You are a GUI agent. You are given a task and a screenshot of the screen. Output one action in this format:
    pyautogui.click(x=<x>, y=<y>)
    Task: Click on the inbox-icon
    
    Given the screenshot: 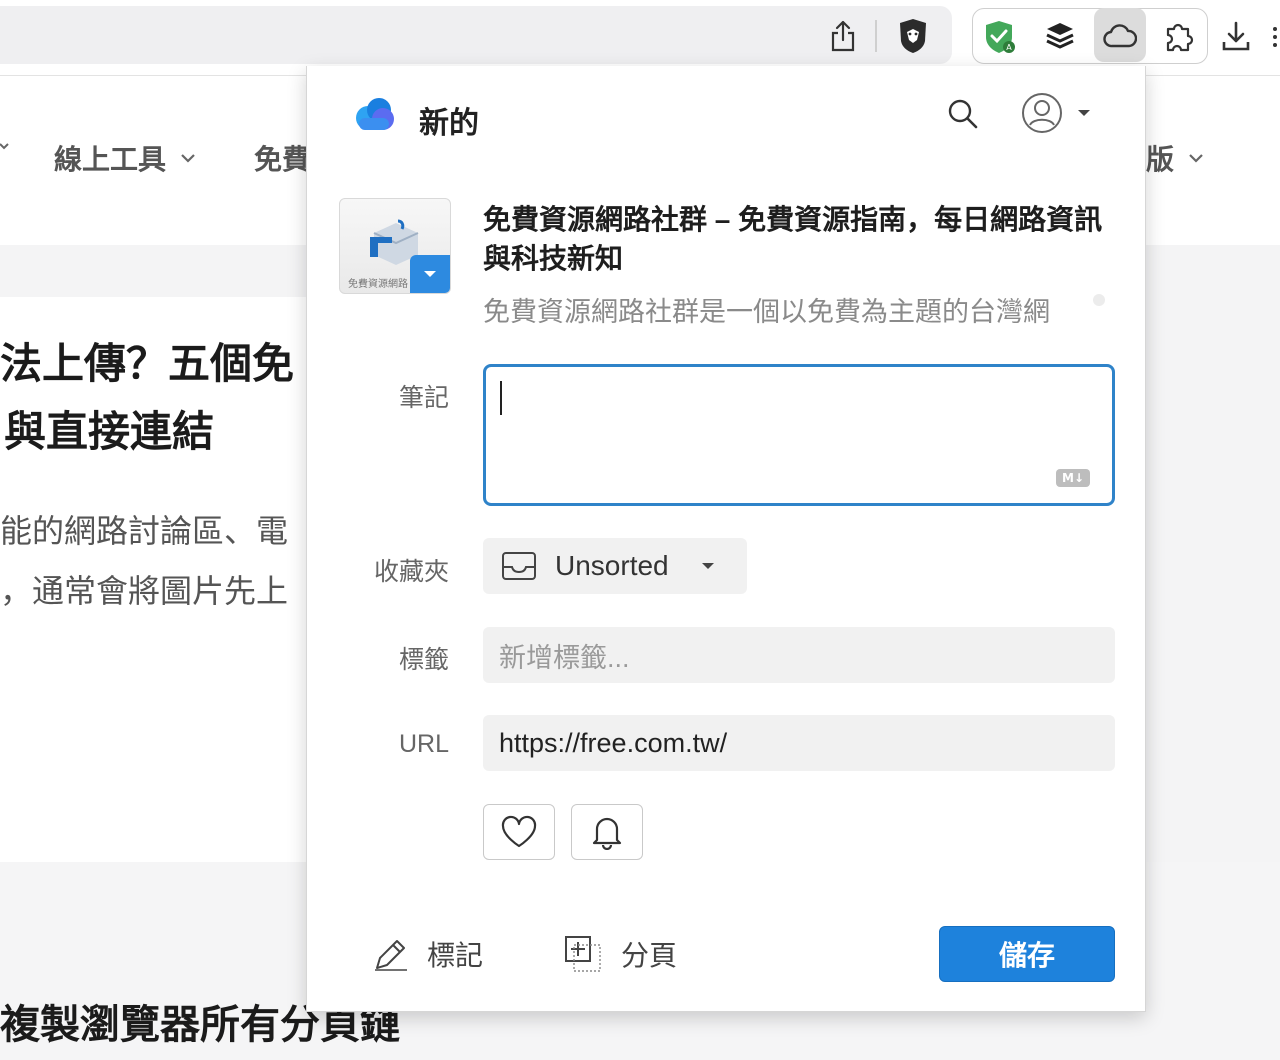 What is the action you would take?
    pyautogui.click(x=519, y=566)
    